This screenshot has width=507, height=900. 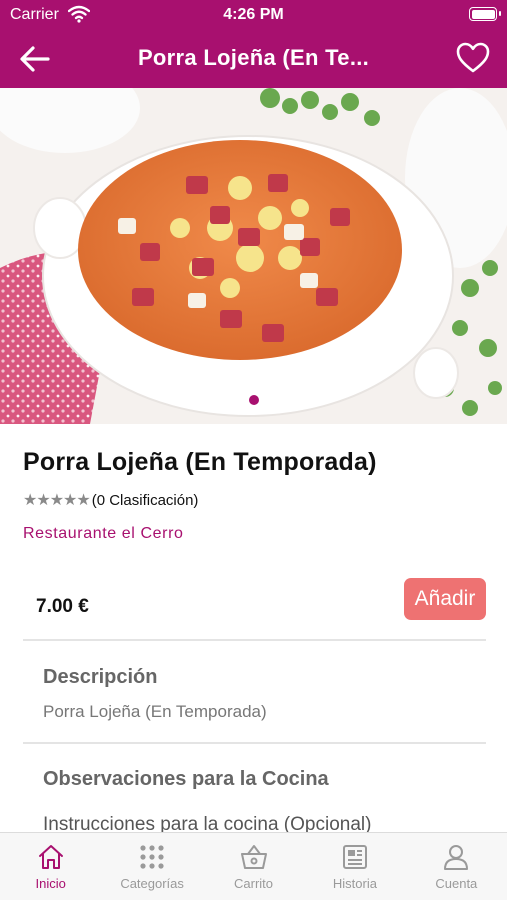 I want to click on status-bar: Carrier 4:26 PM, so click(x=253, y=15).